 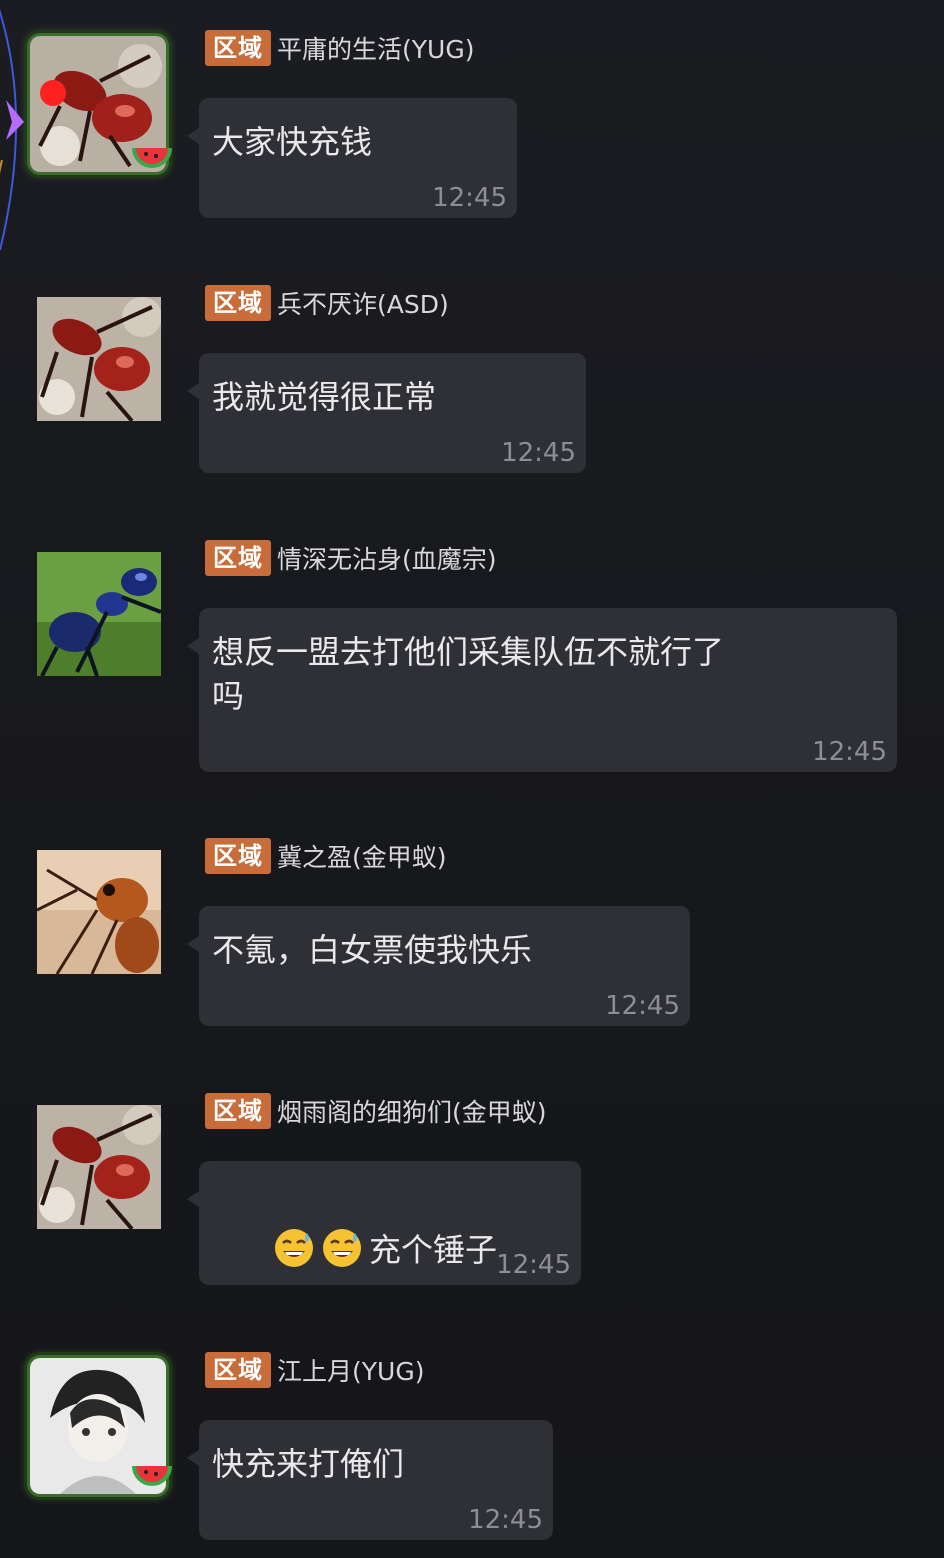 I want to click on message-header: 区域 情深无沾身(血魔宗), so click(x=351, y=558).